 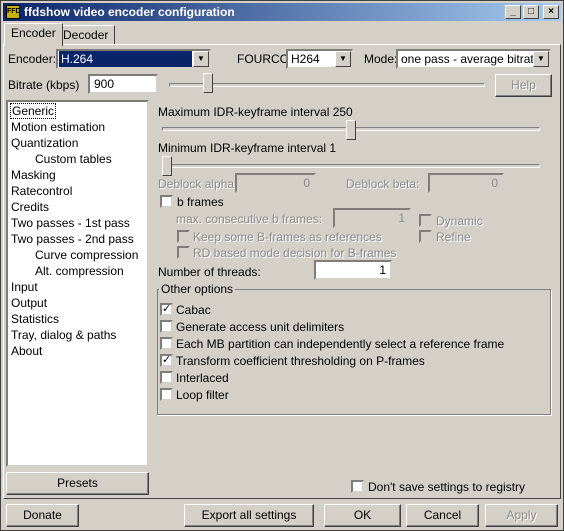 I want to click on ok-button: OK, so click(x=362, y=515).